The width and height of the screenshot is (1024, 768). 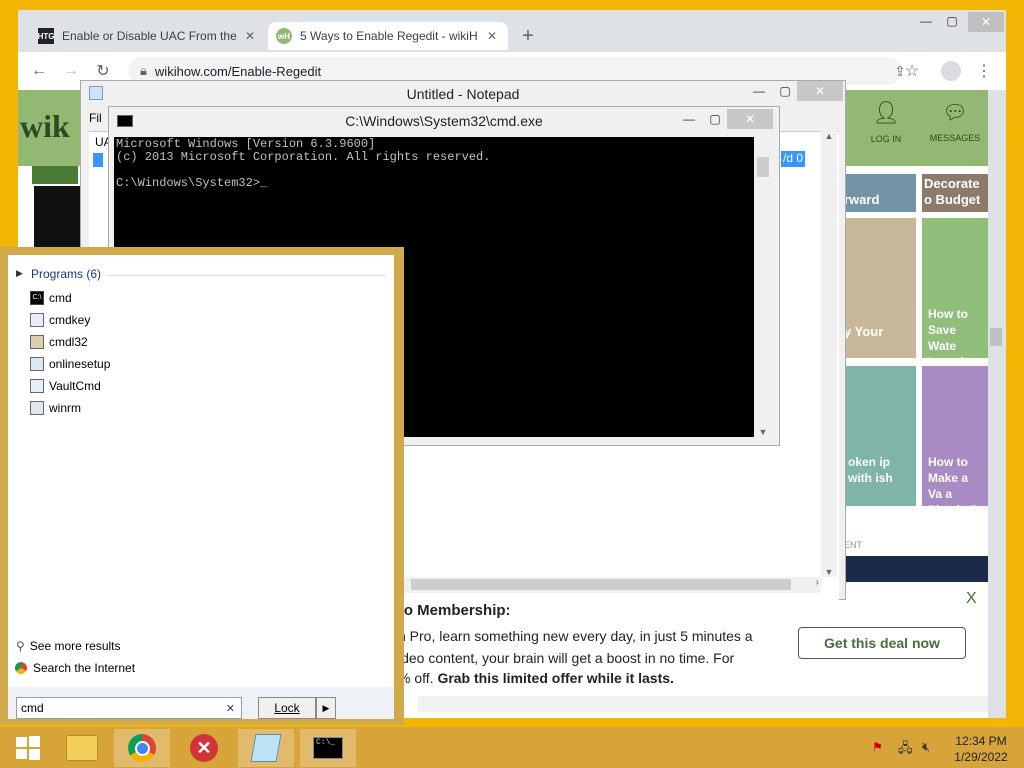 I want to click on notepad-hscroll: ›, so click(x=611, y=585).